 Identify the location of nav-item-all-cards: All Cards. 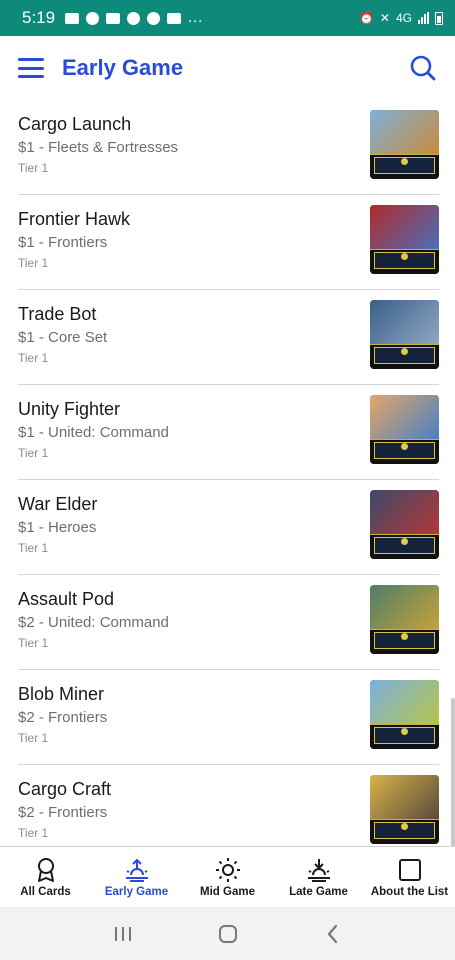
(45, 877).